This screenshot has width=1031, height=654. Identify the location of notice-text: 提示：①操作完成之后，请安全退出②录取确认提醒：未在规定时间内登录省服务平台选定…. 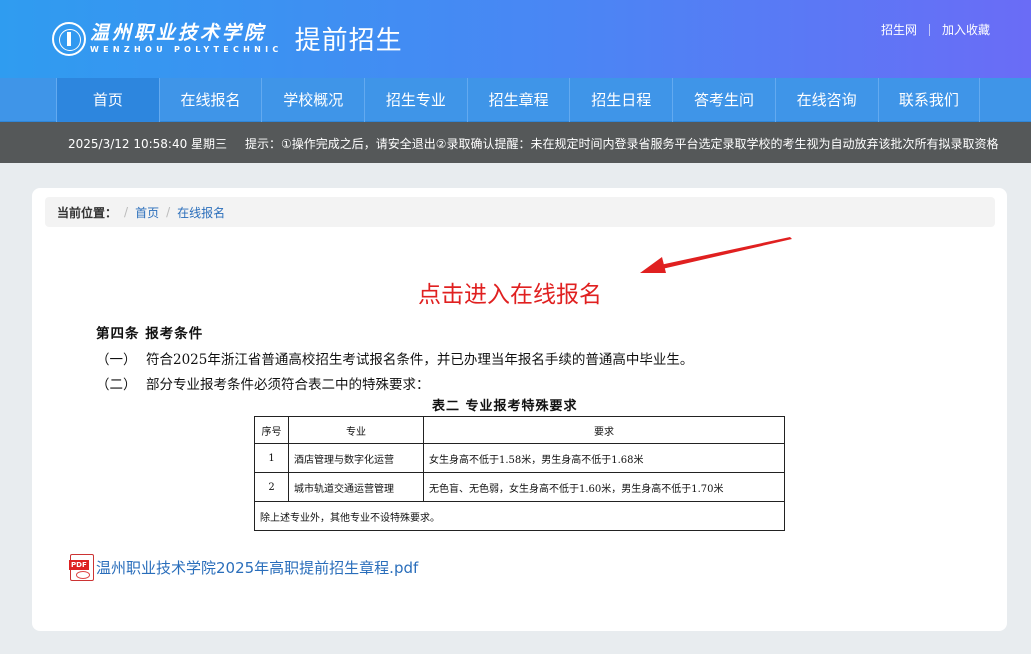
(622, 144).